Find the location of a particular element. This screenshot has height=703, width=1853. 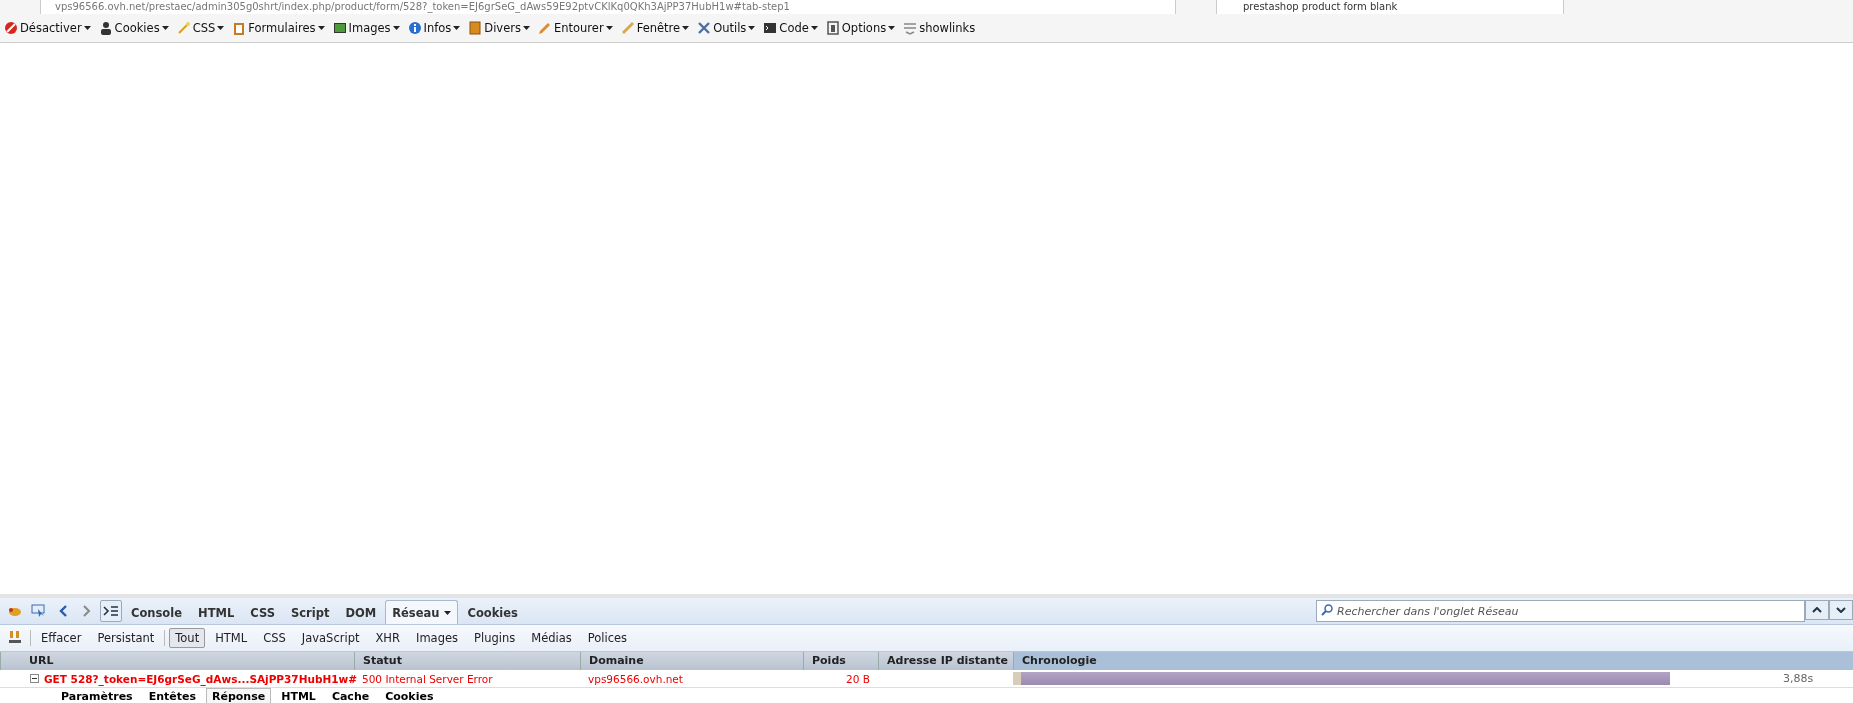

filter-button: Images is located at coordinates (437, 638).